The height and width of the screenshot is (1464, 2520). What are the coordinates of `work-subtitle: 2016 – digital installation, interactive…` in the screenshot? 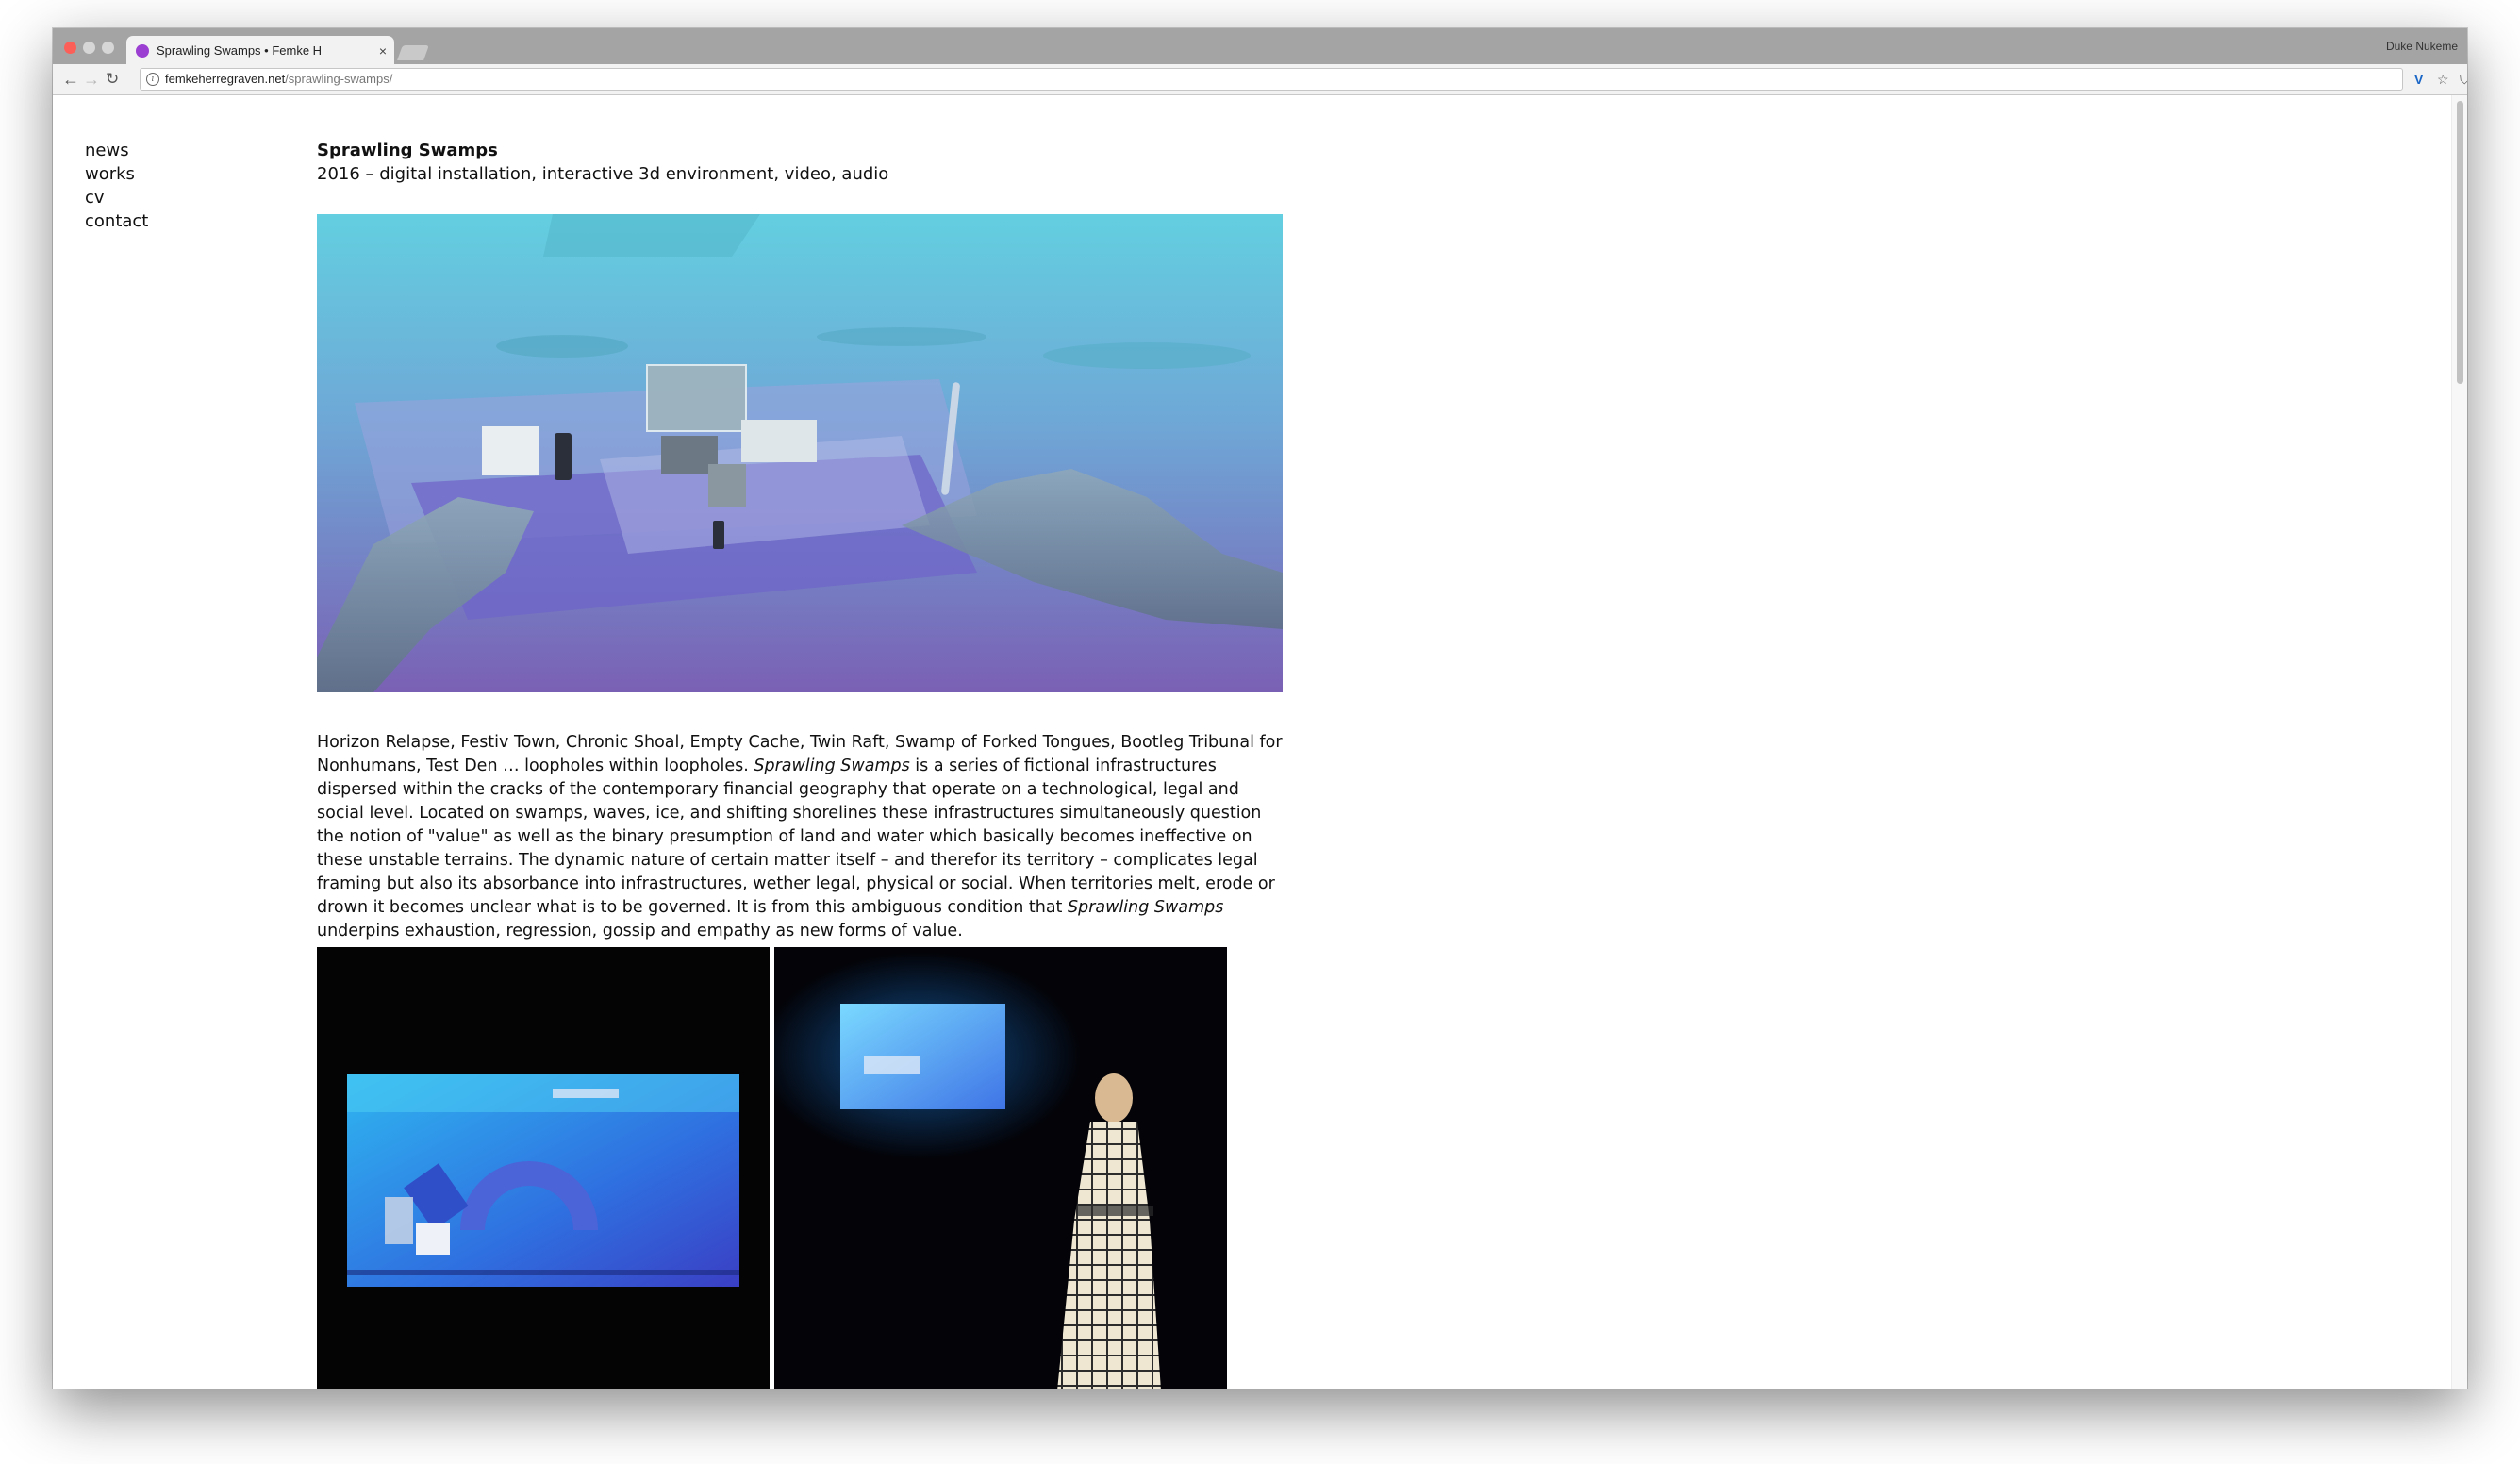 It's located at (603, 174).